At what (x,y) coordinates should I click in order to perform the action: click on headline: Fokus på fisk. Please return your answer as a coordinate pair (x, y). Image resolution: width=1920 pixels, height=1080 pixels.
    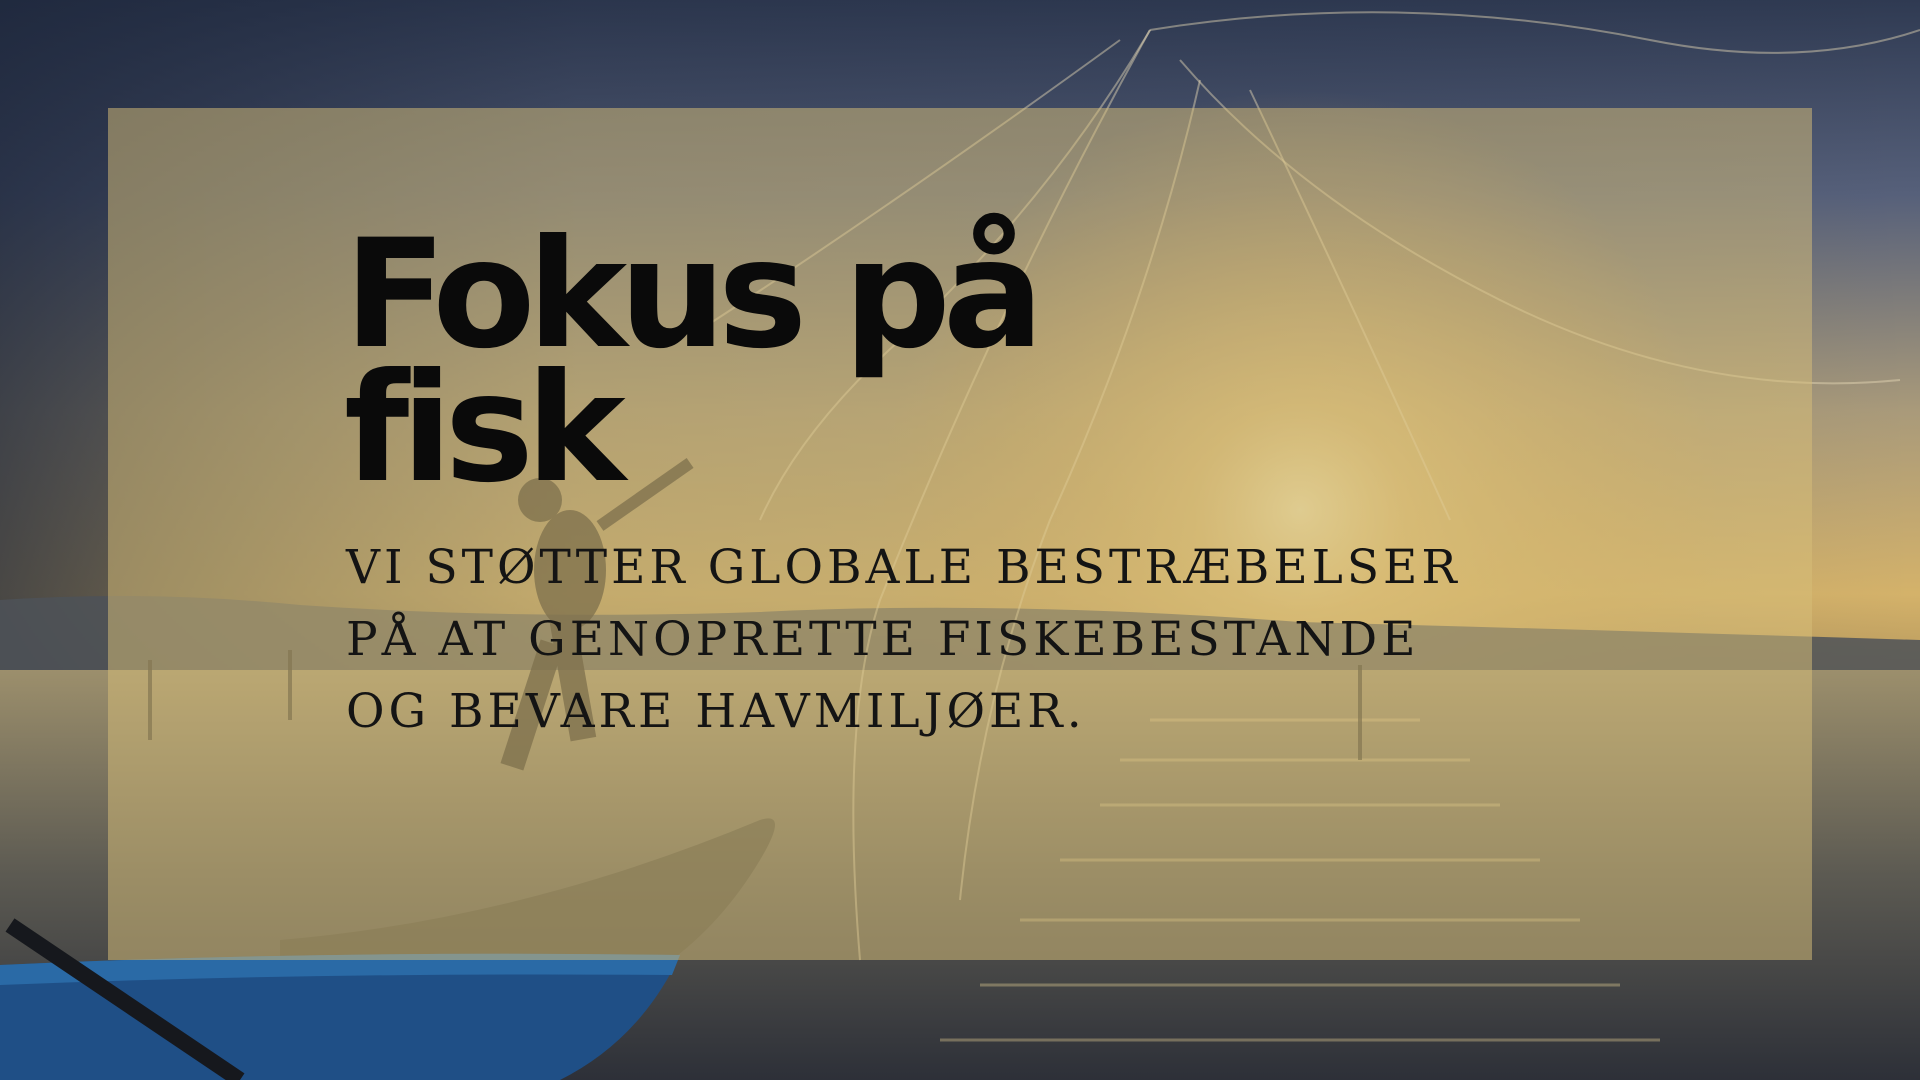
    Looking at the image, I should click on (694, 368).